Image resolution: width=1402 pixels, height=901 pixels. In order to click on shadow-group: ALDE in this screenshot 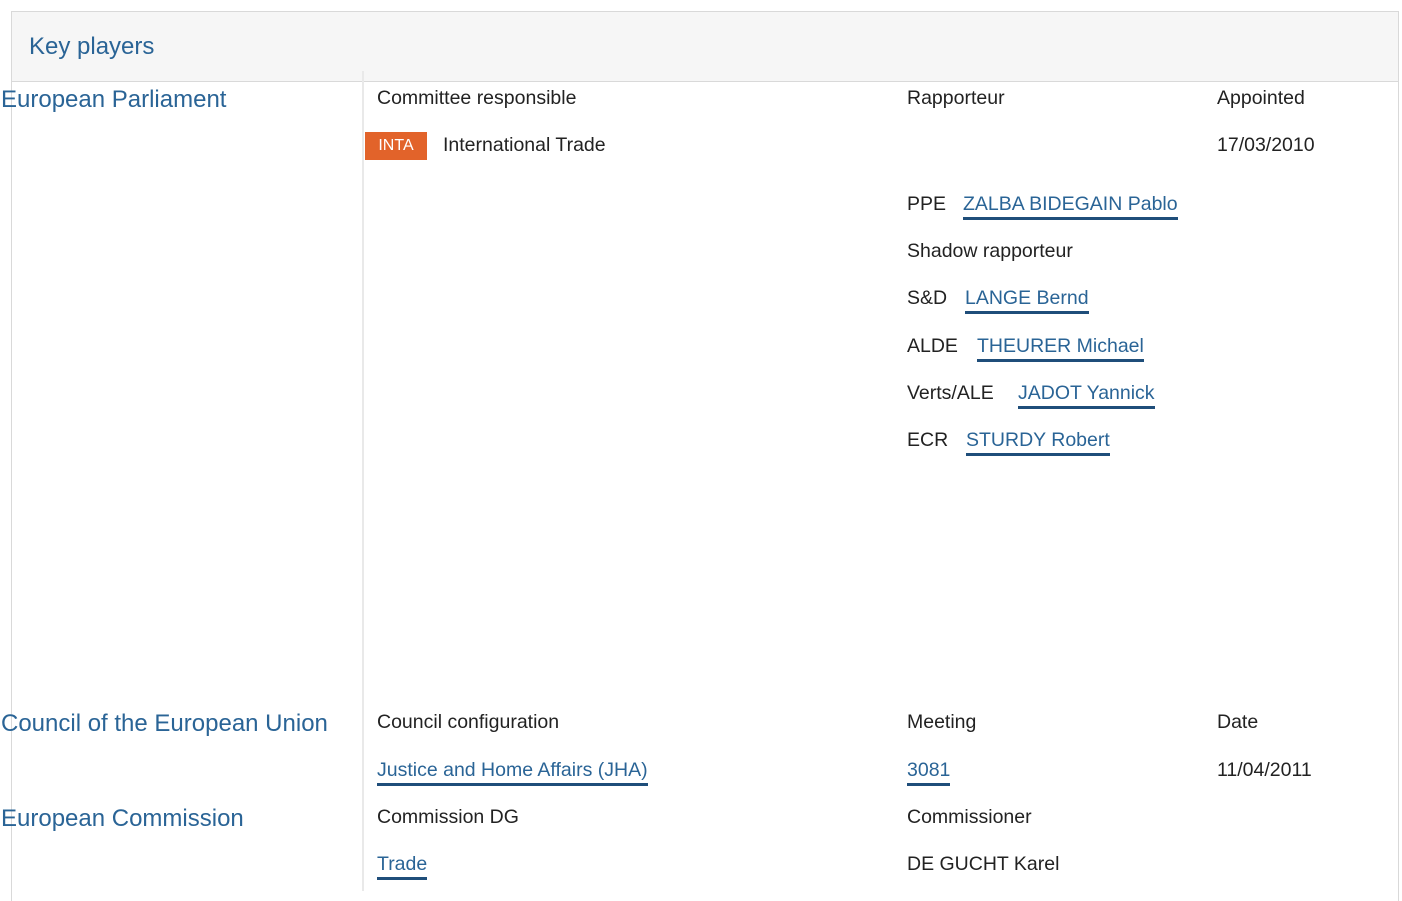, I will do `click(932, 346)`.